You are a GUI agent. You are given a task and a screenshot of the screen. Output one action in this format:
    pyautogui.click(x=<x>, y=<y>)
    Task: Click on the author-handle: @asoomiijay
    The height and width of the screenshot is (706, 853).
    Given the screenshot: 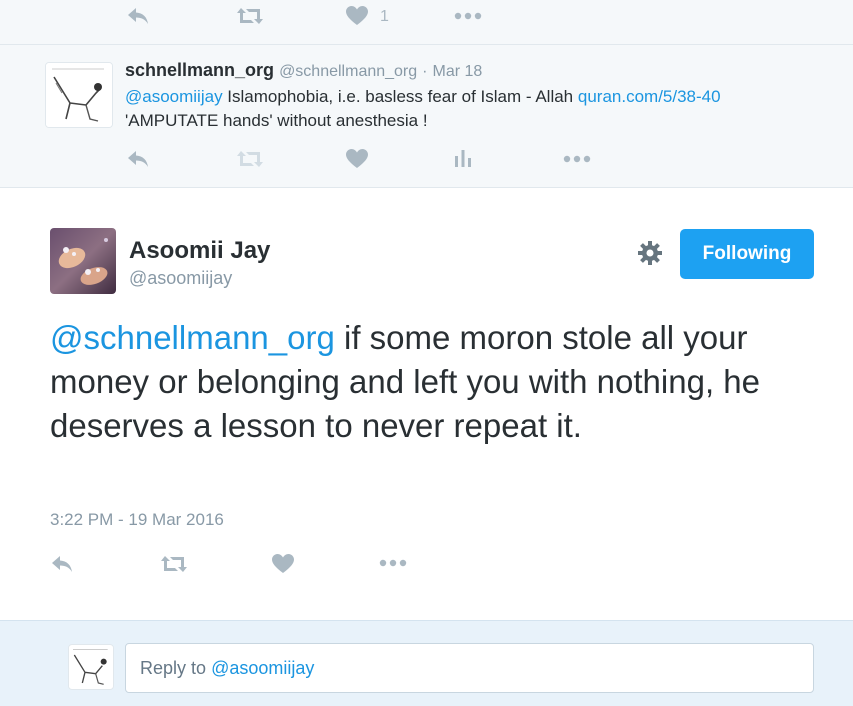 What is the action you would take?
    pyautogui.click(x=180, y=278)
    